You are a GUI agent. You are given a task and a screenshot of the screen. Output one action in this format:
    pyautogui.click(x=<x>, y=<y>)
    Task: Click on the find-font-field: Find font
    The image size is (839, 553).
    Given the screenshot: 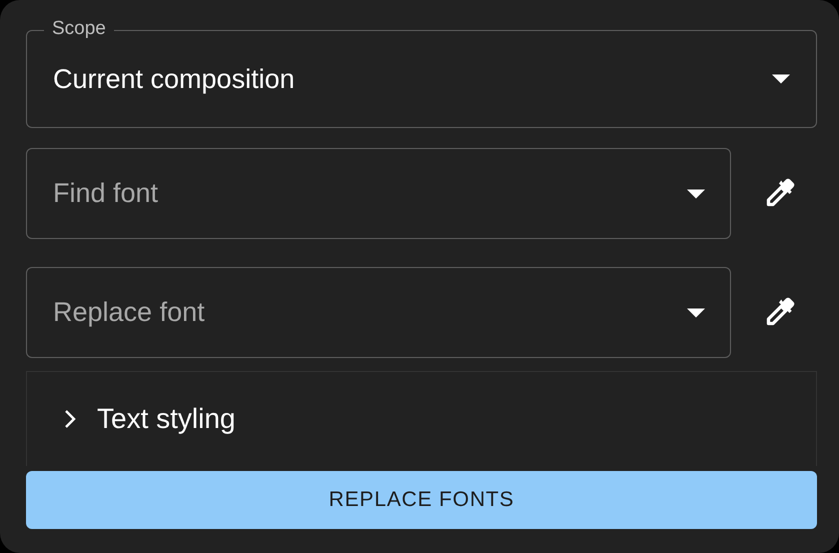 What is the action you would take?
    pyautogui.click(x=378, y=193)
    